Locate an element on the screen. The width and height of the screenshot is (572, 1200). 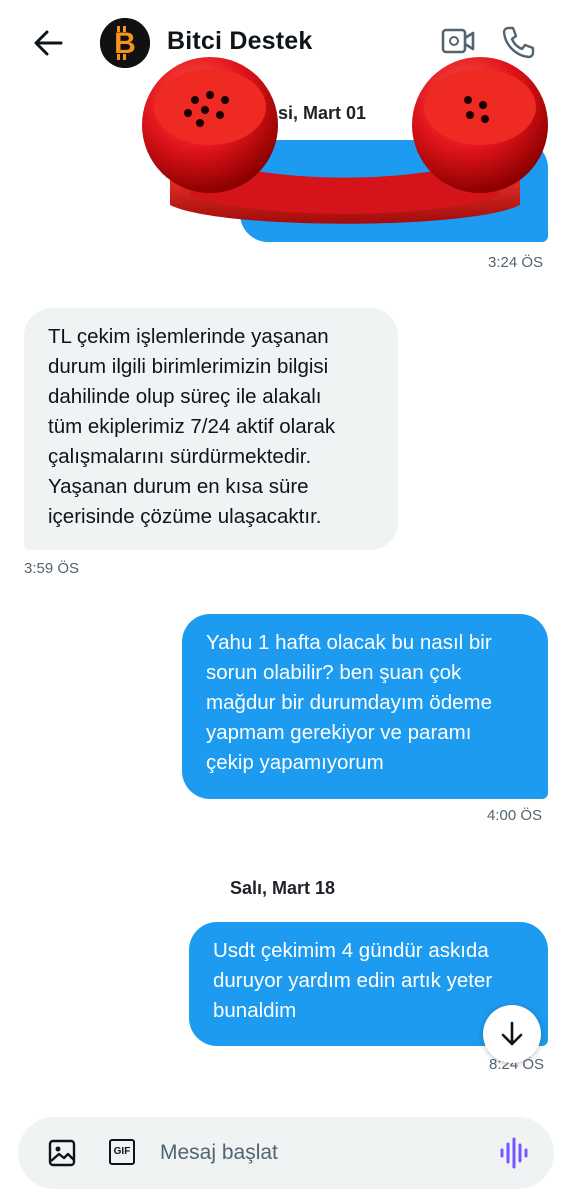
back-arrow-icon is located at coordinates (48, 43).